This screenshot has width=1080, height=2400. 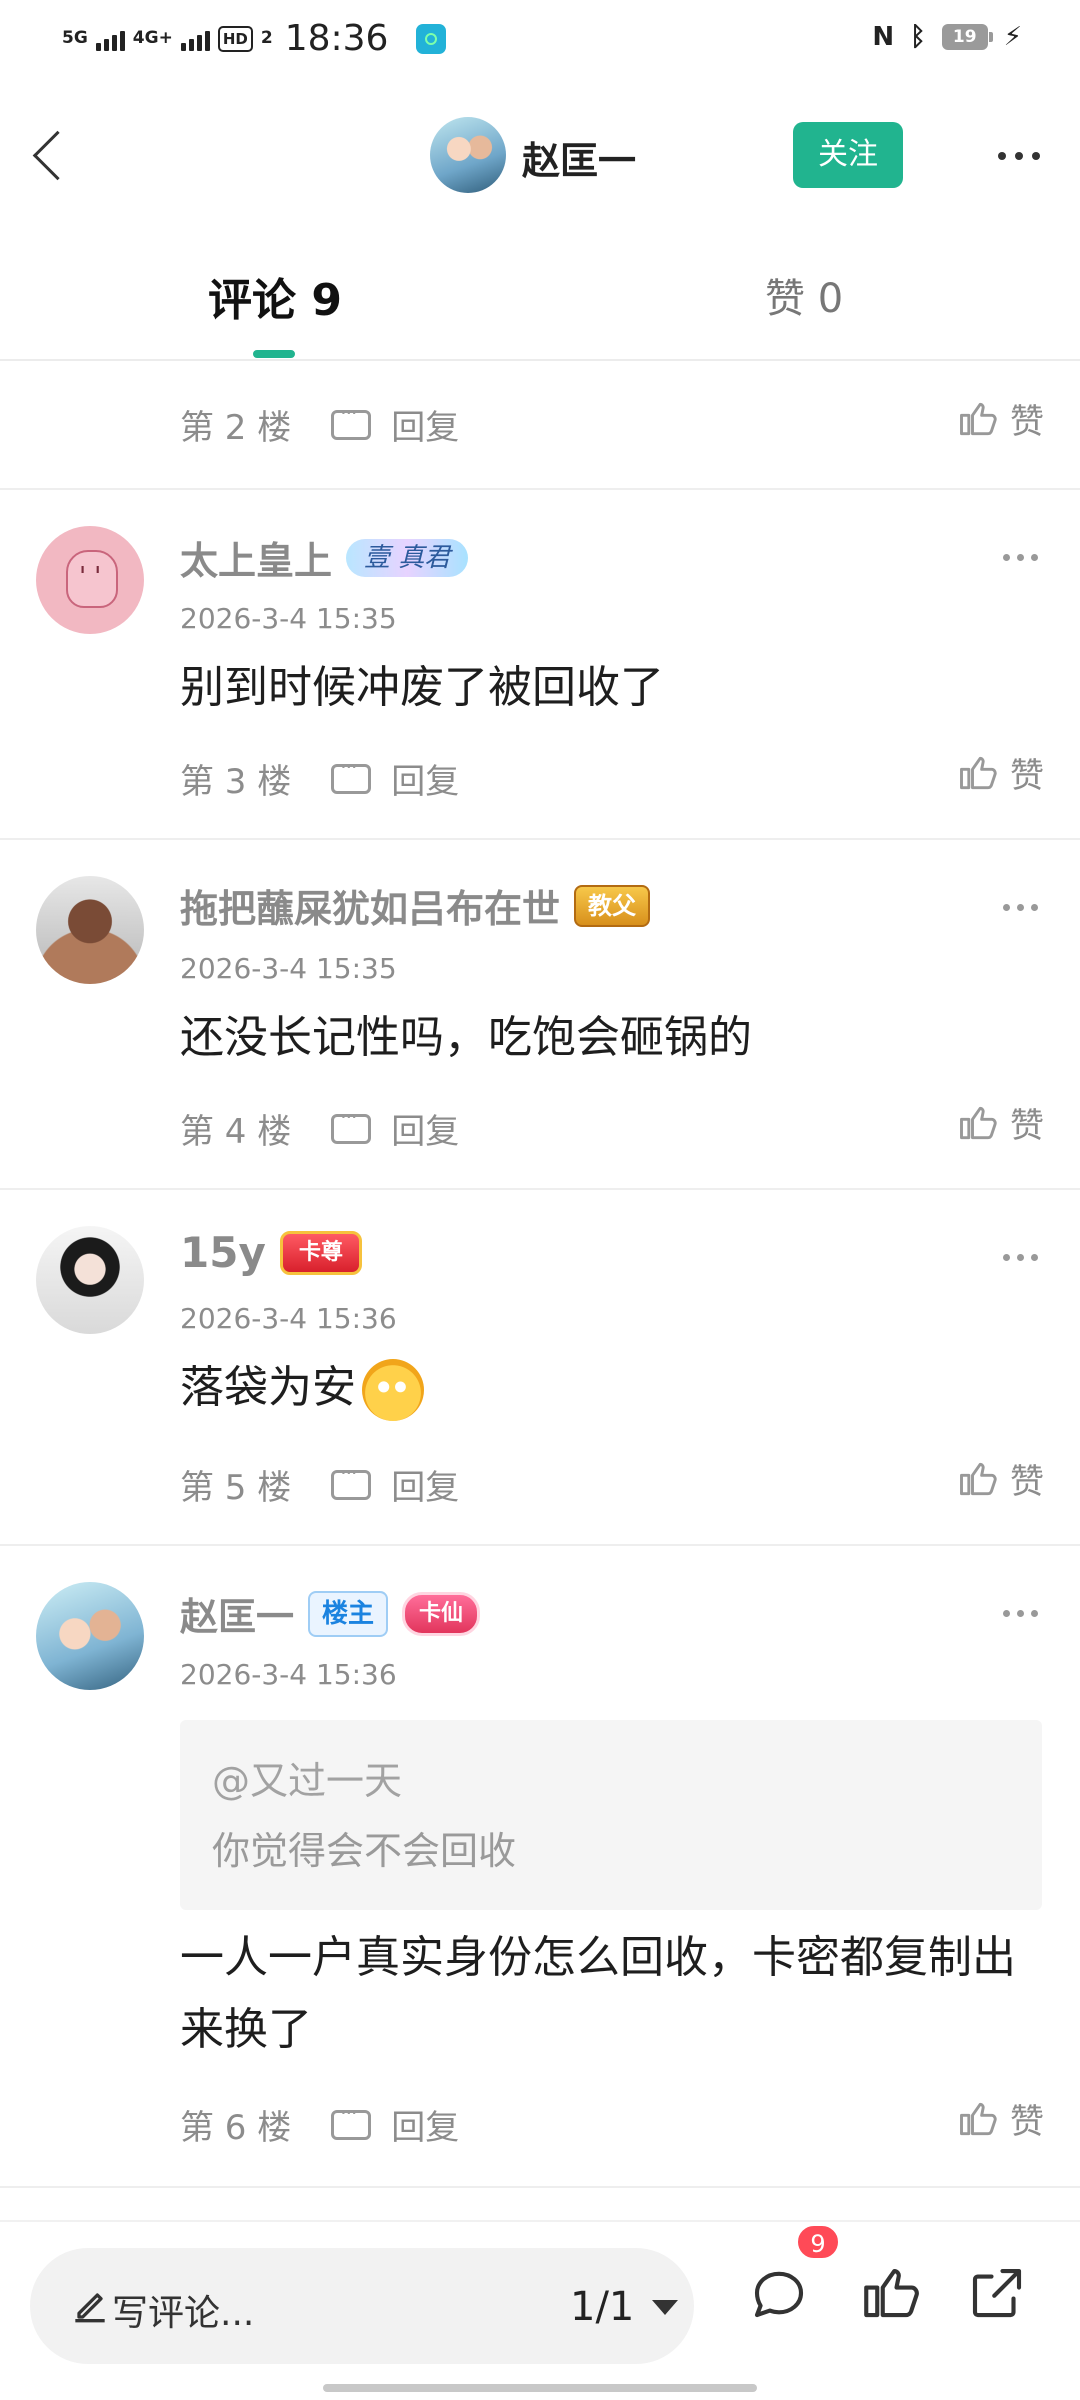 I want to click on user-level-badge: 卡仙, so click(x=441, y=1613).